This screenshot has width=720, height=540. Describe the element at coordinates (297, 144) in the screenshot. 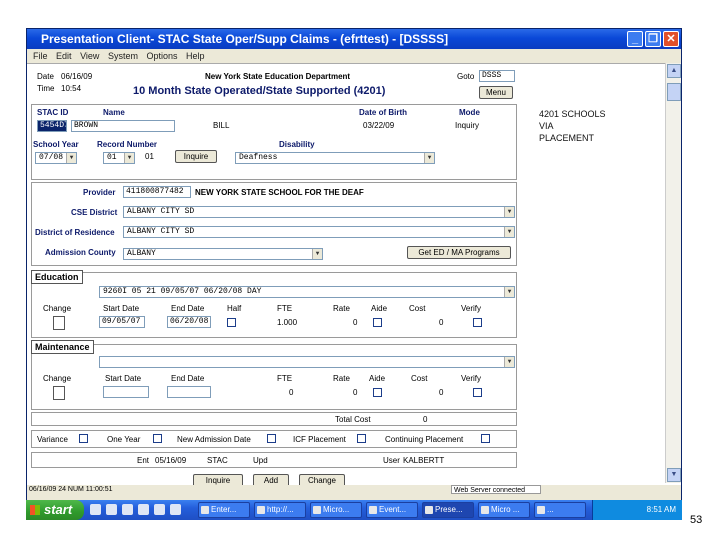

I see `disability-label: Disability` at that location.